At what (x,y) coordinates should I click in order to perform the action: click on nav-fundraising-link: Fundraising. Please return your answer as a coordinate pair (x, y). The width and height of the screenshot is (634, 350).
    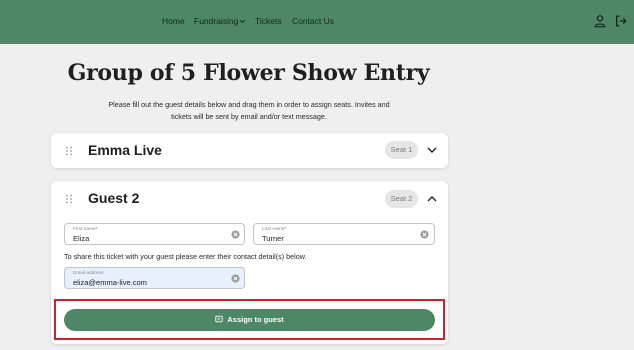
    Looking at the image, I should click on (216, 21).